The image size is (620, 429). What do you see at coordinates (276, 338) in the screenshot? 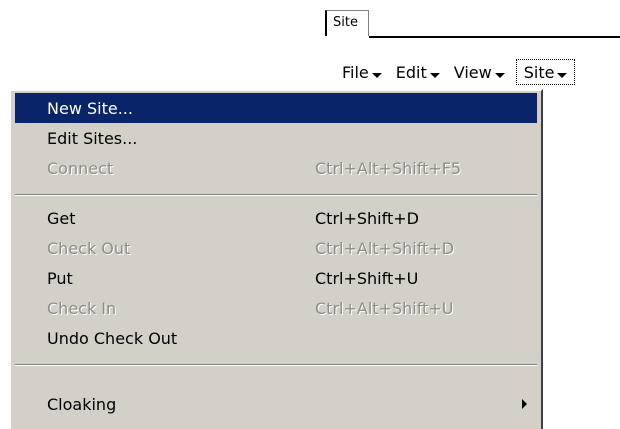
I see `menu-item-undo-check-out: Undo Check Out` at bounding box center [276, 338].